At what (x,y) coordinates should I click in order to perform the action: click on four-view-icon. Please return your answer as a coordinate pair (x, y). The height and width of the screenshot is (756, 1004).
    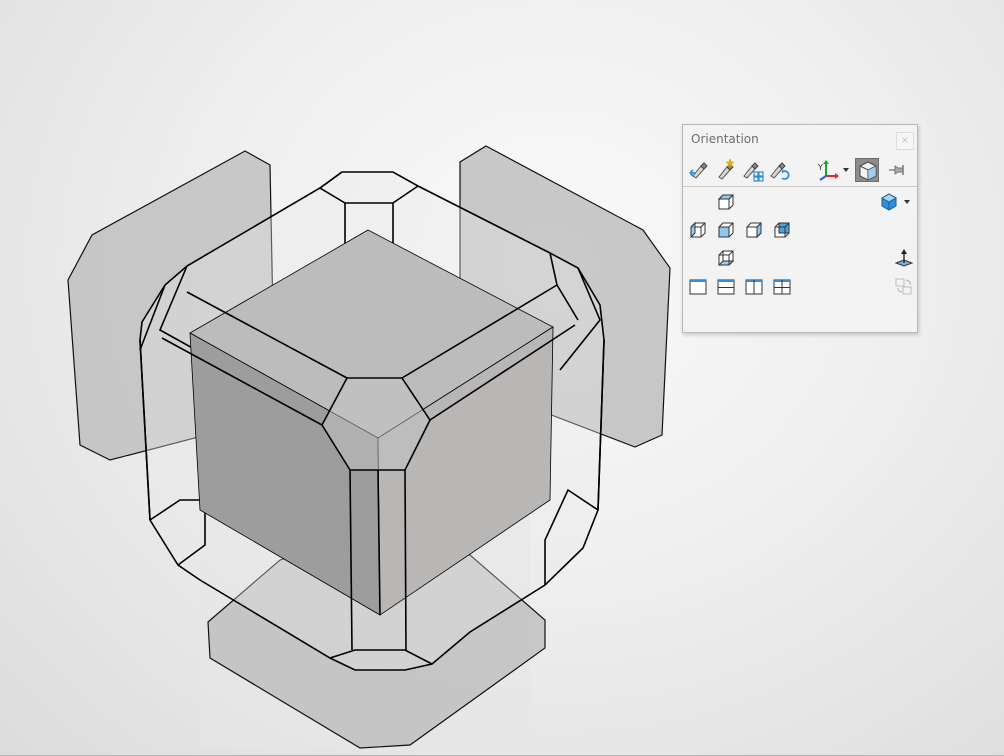
    Looking at the image, I should click on (782, 287).